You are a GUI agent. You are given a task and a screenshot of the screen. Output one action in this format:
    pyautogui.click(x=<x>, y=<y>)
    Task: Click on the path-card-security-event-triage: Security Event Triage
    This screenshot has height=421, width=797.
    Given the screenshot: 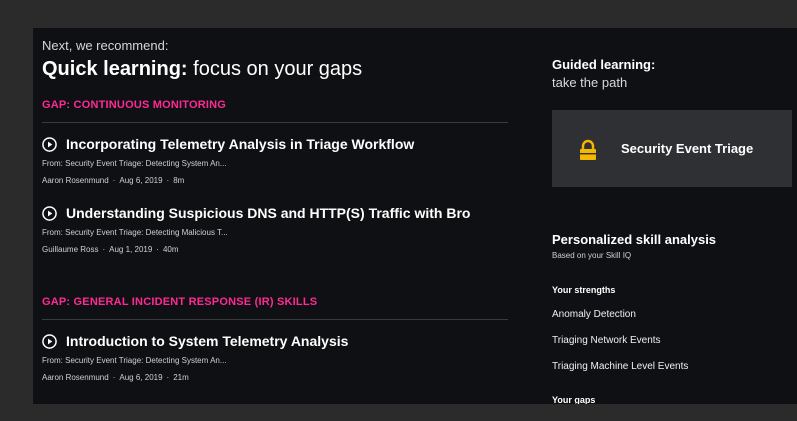 What is the action you would take?
    pyautogui.click(x=672, y=148)
    